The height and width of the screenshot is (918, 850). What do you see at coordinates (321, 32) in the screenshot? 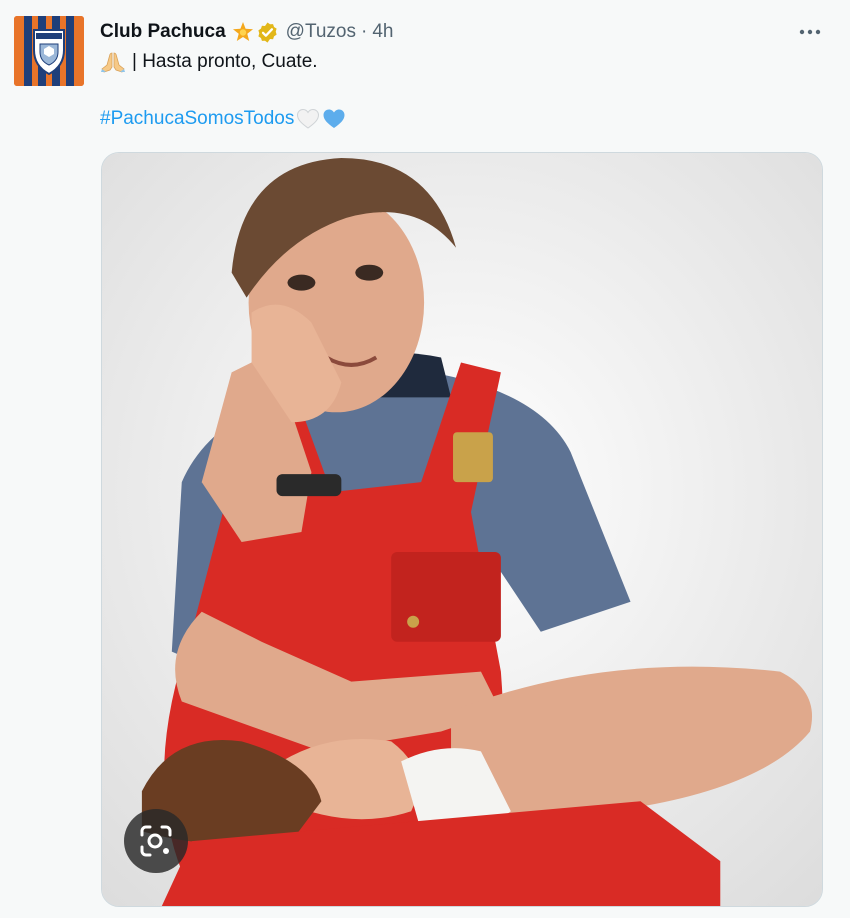
I see `author-handle: @Tuzos` at bounding box center [321, 32].